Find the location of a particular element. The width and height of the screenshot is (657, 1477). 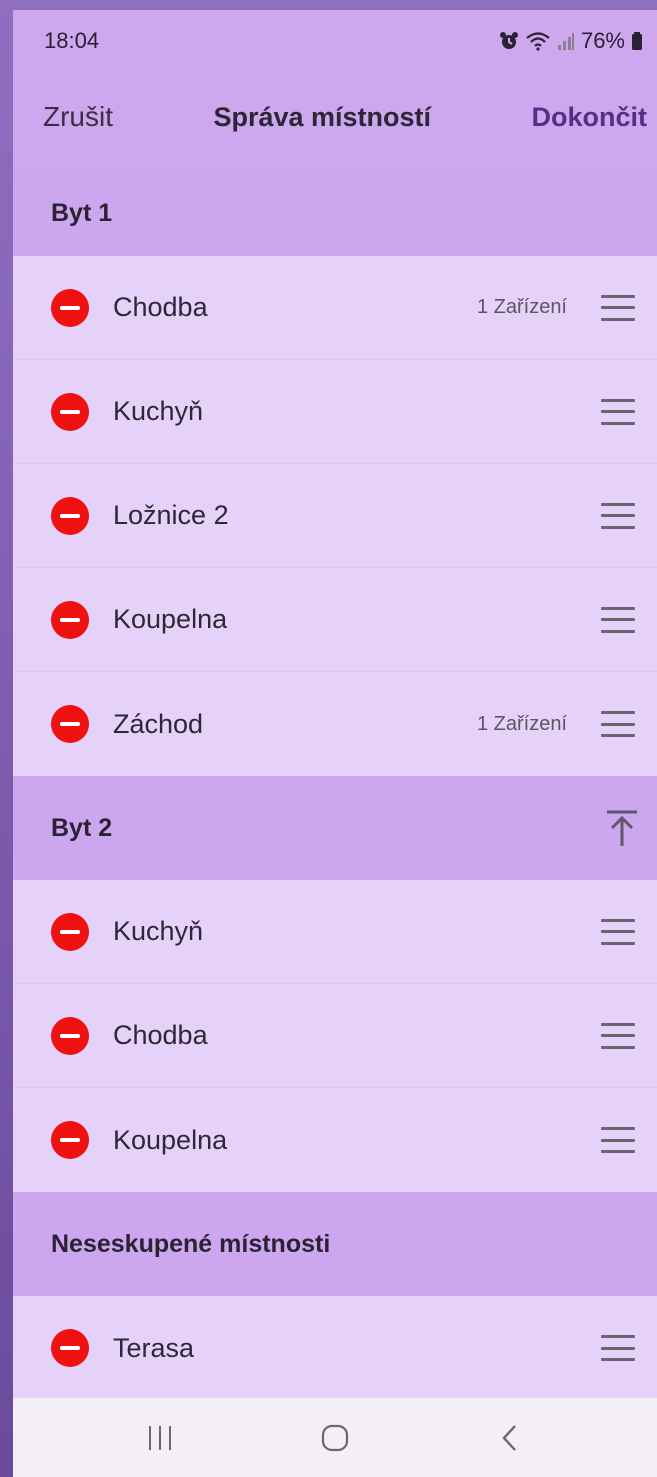

section-title: Neseskupené místnosti is located at coordinates (191, 1243).